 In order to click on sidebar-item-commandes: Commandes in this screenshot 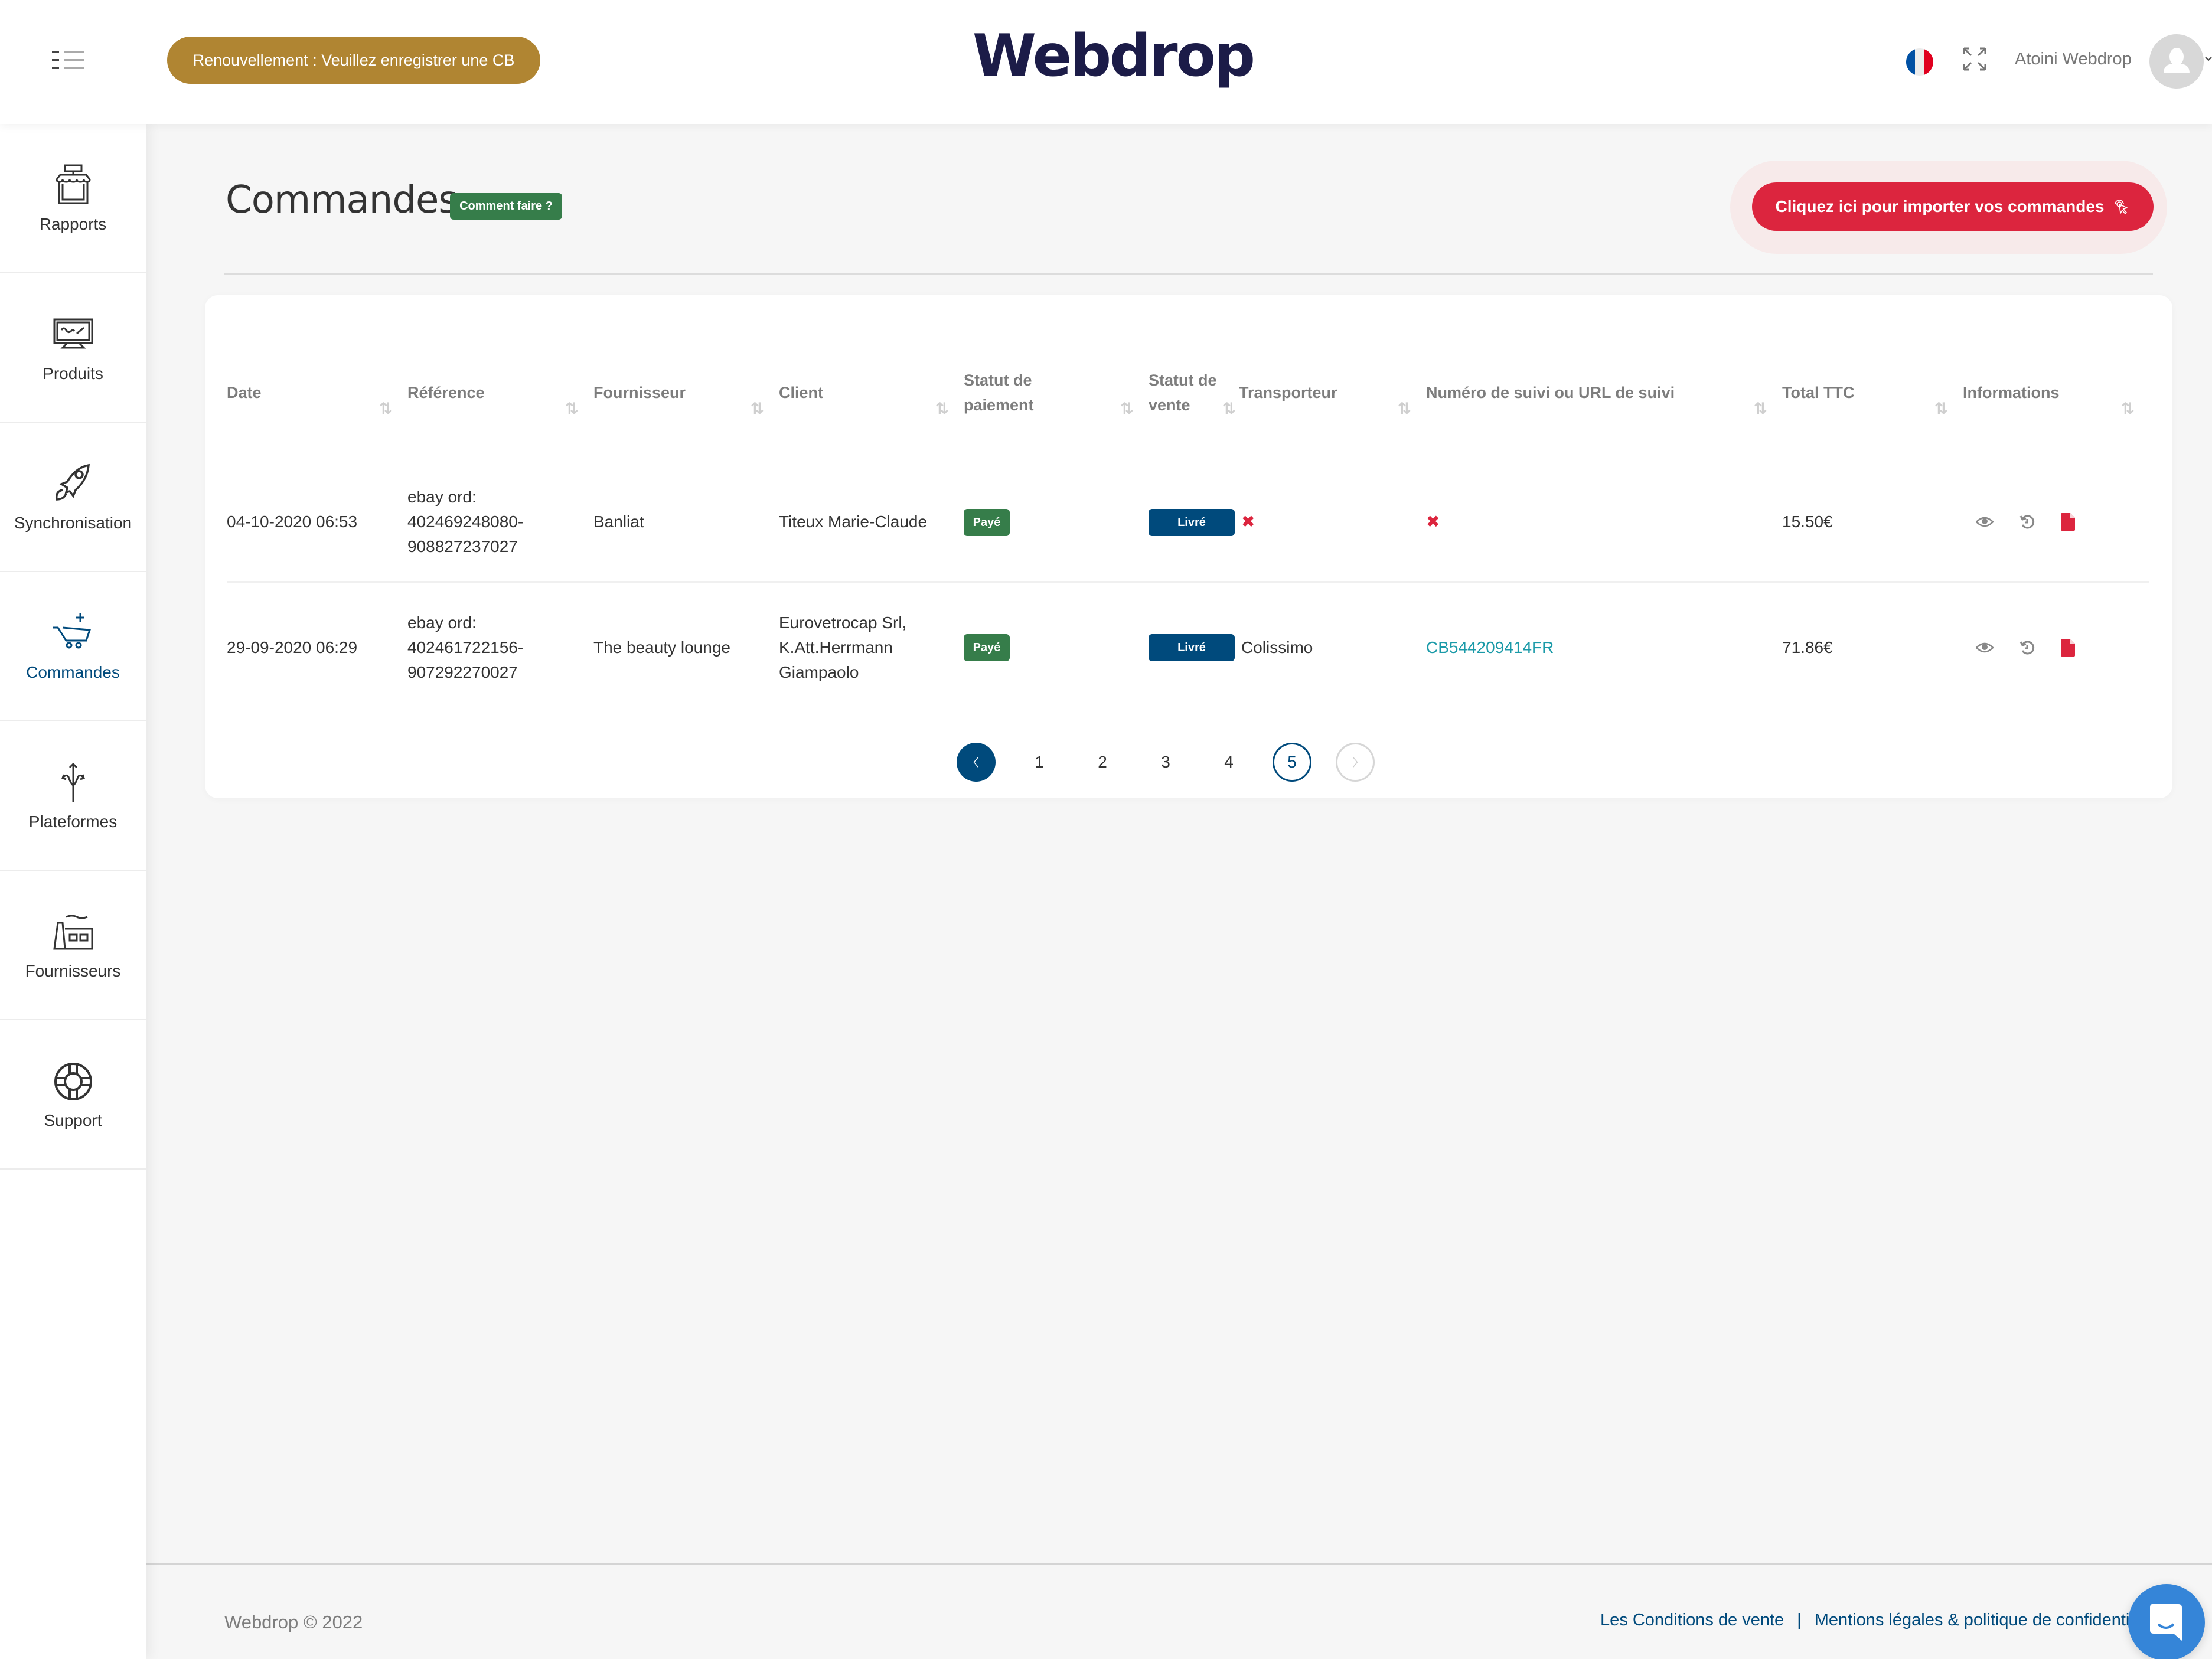, I will do `click(73, 646)`.